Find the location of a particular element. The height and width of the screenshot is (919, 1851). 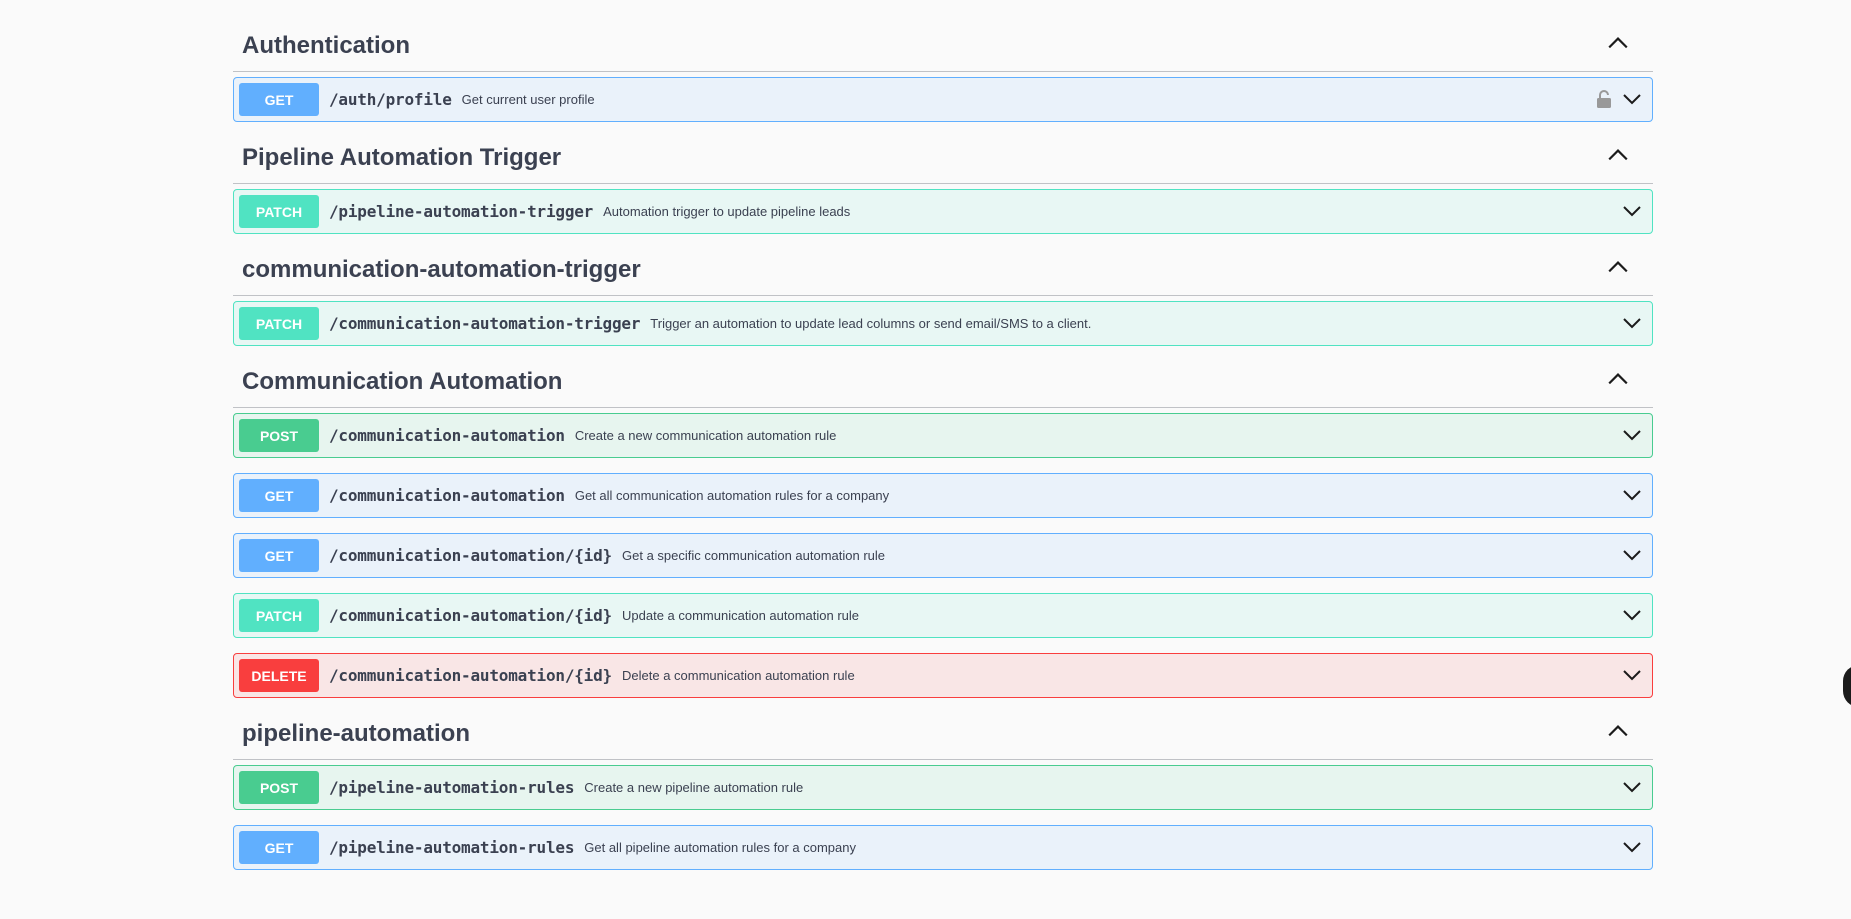

operations-list: GET/auth/profile Get current user profile is located at coordinates (943, 99).